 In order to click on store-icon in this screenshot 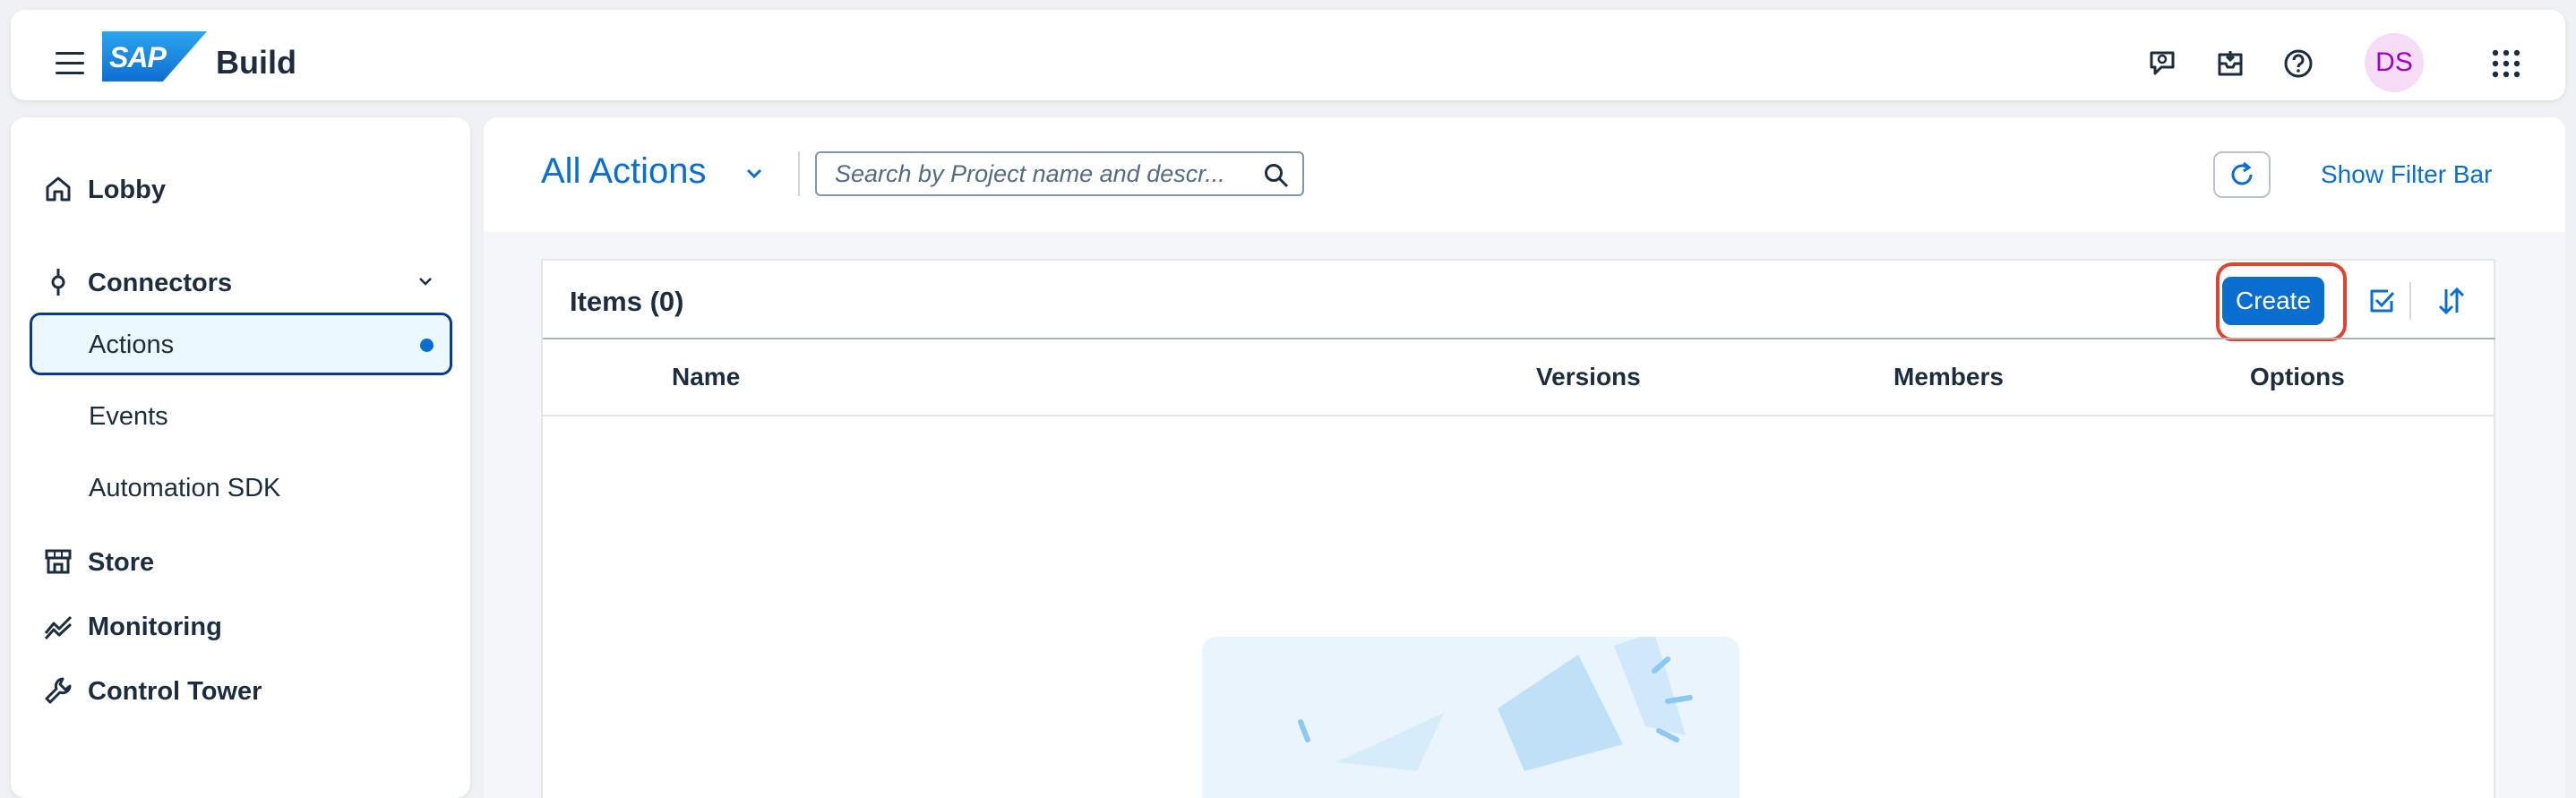, I will do `click(58, 561)`.